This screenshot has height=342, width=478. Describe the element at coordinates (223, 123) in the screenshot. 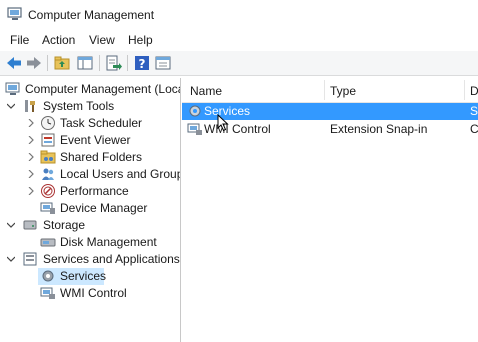

I see `mouse-cursor-icon` at that location.